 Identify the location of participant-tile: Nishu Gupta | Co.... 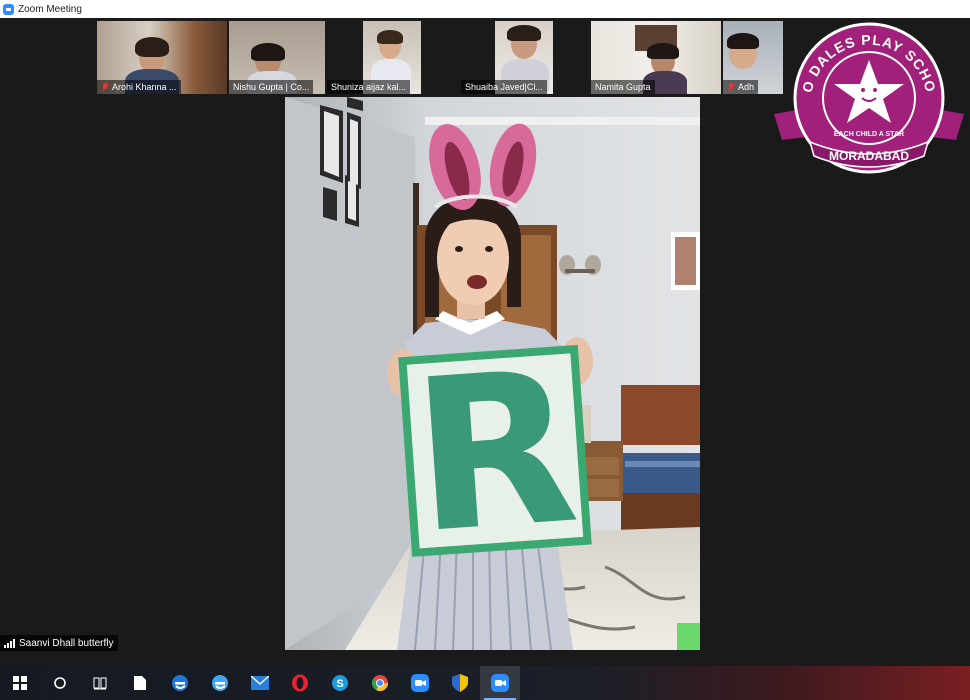
(277, 57).